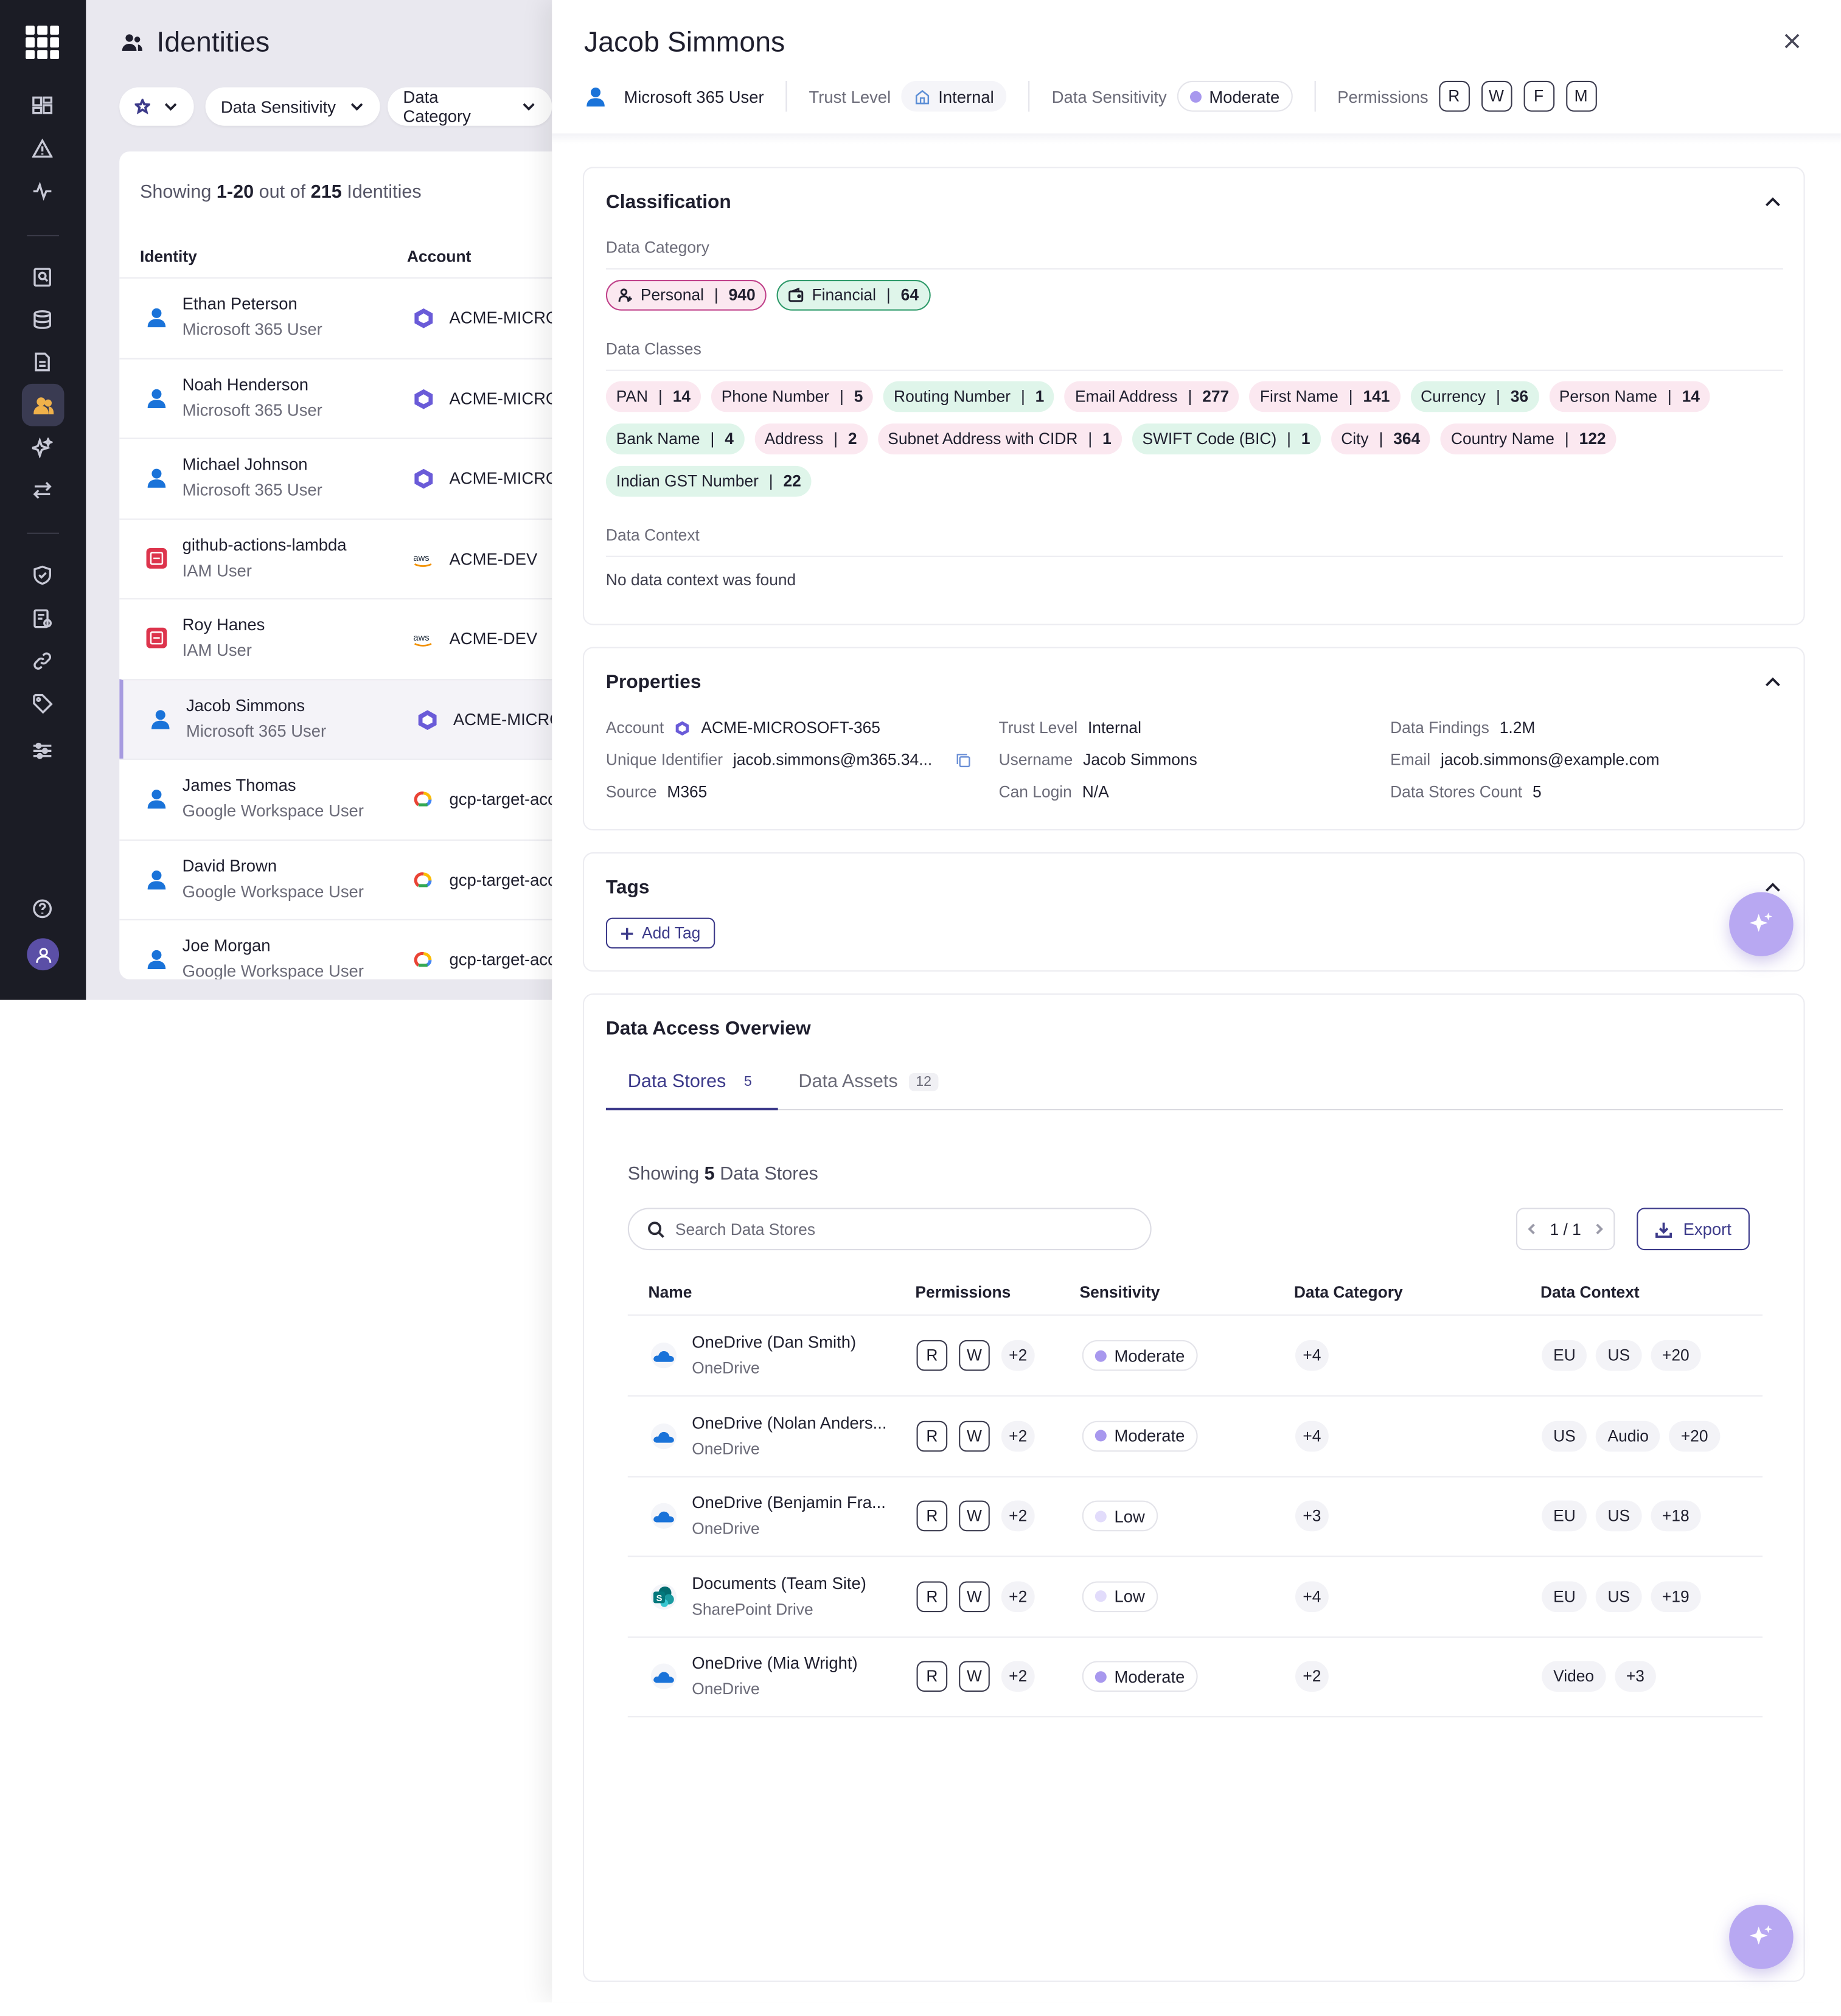 The height and width of the screenshot is (2016, 1841). I want to click on data-class-chip: Country Name | 122, so click(1529, 438).